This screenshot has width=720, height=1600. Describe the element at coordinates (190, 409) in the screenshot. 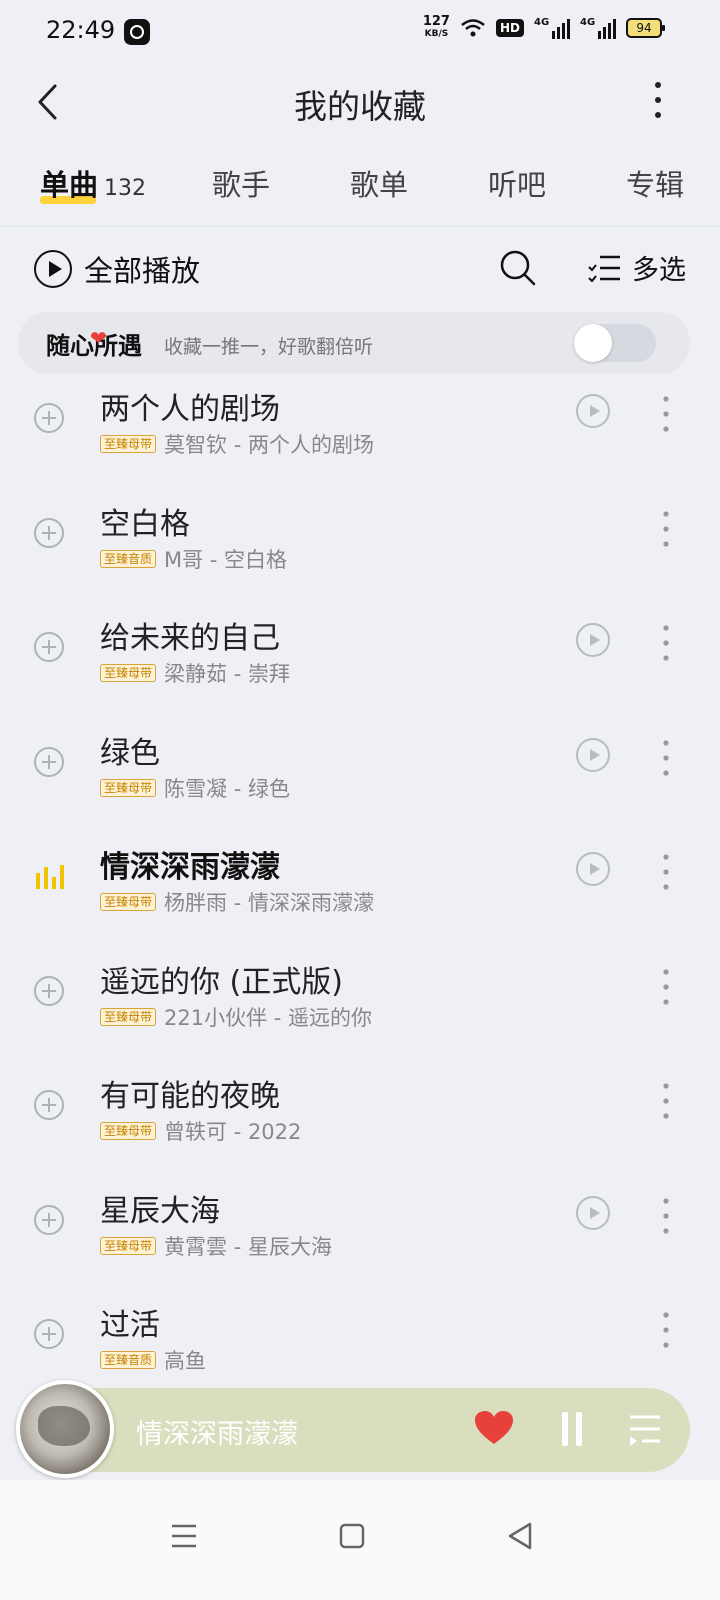

I see `song-title: 两个人的剧场` at that location.